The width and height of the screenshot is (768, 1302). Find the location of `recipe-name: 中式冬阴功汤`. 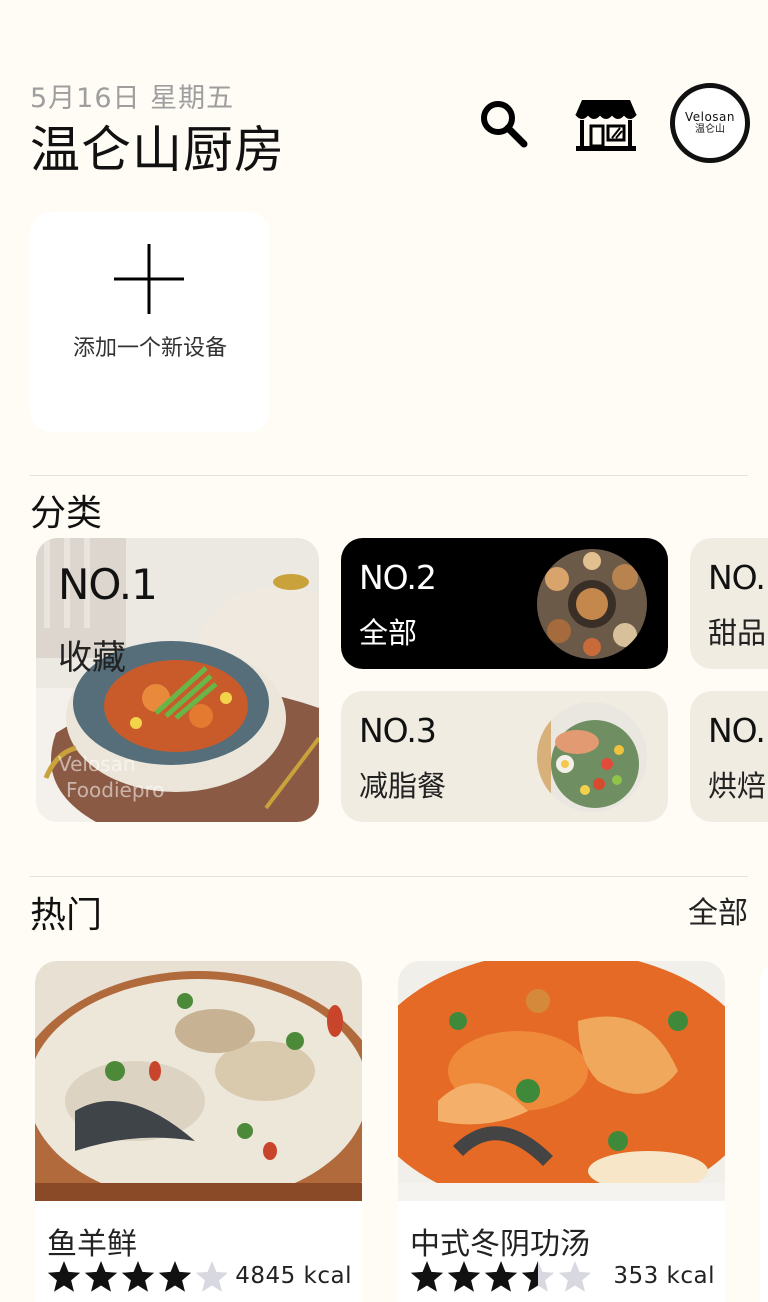

recipe-name: 中式冬阴功汤 is located at coordinates (500, 1244).